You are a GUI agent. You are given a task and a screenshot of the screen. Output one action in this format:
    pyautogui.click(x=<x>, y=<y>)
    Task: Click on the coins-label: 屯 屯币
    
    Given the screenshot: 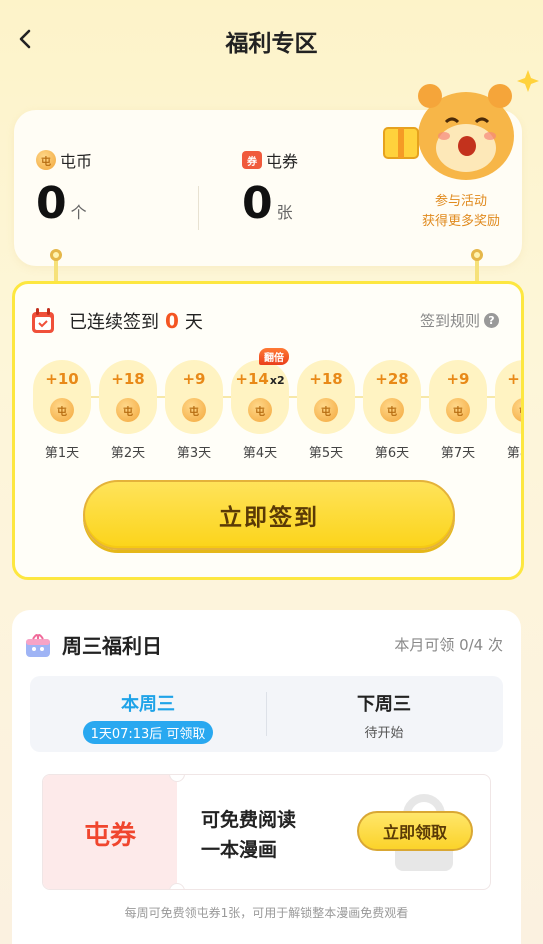 What is the action you would take?
    pyautogui.click(x=64, y=160)
    